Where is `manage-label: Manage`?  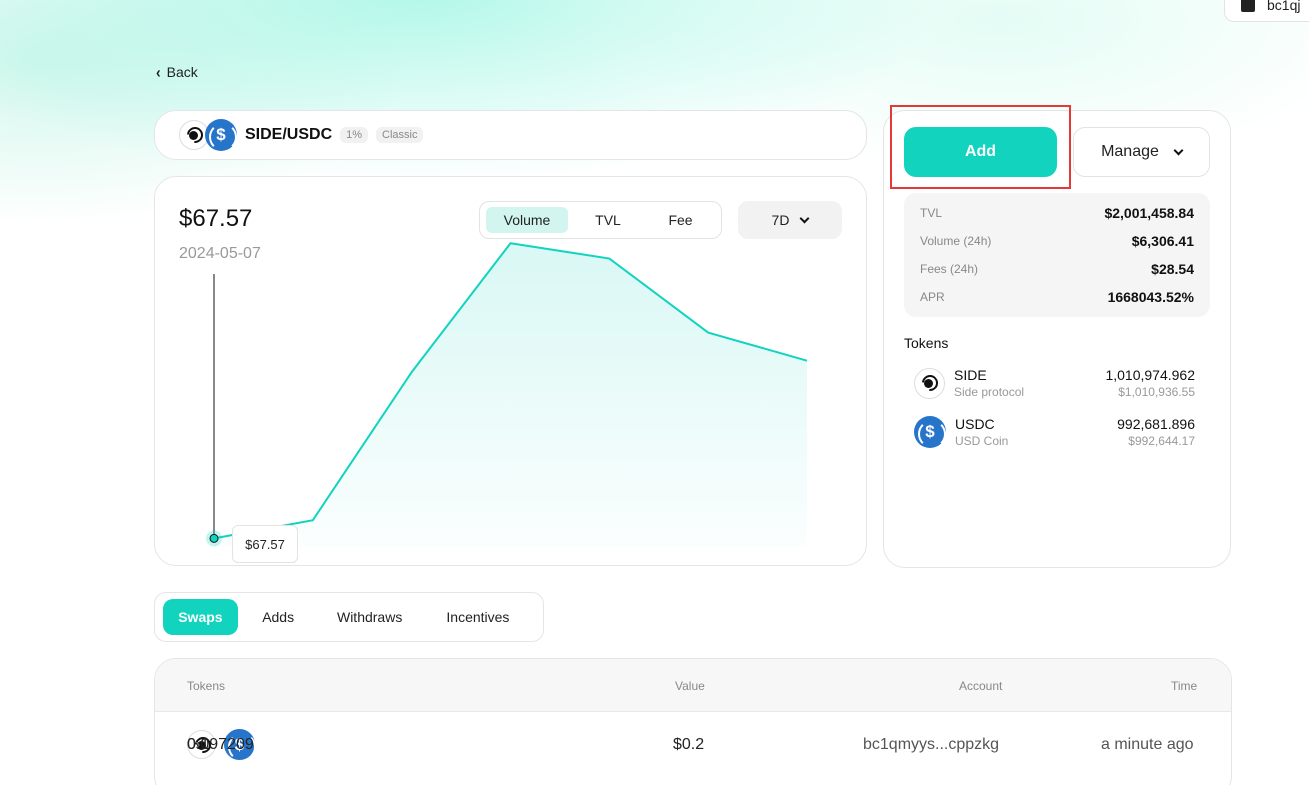
manage-label: Manage is located at coordinates (1130, 151).